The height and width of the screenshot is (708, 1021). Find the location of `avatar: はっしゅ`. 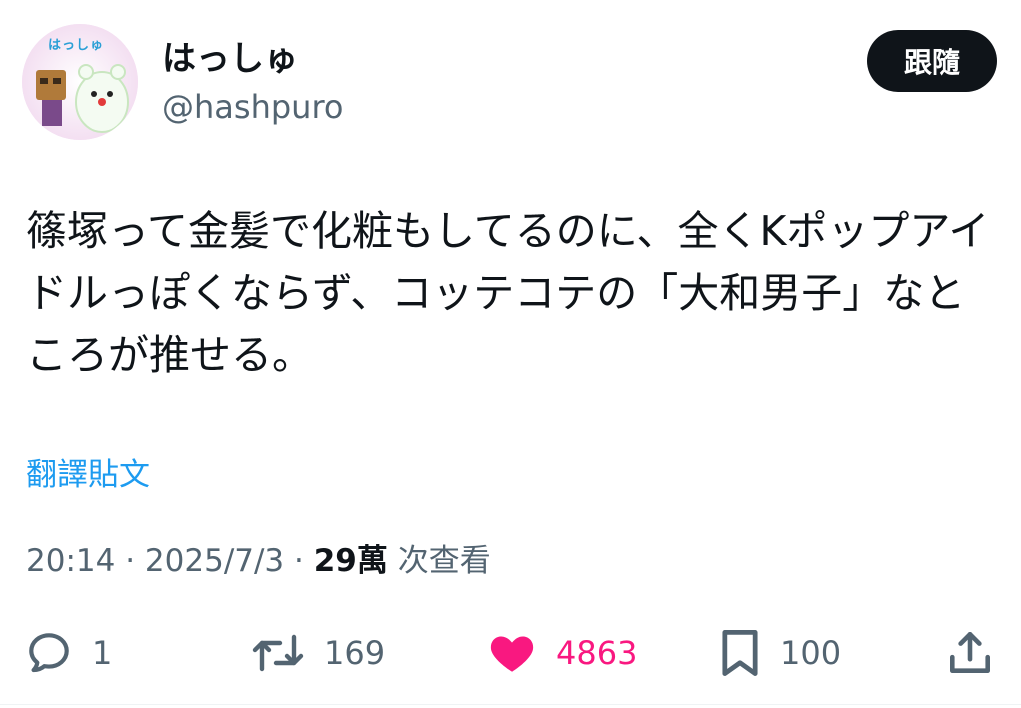

avatar: はっしゅ is located at coordinates (80, 82).